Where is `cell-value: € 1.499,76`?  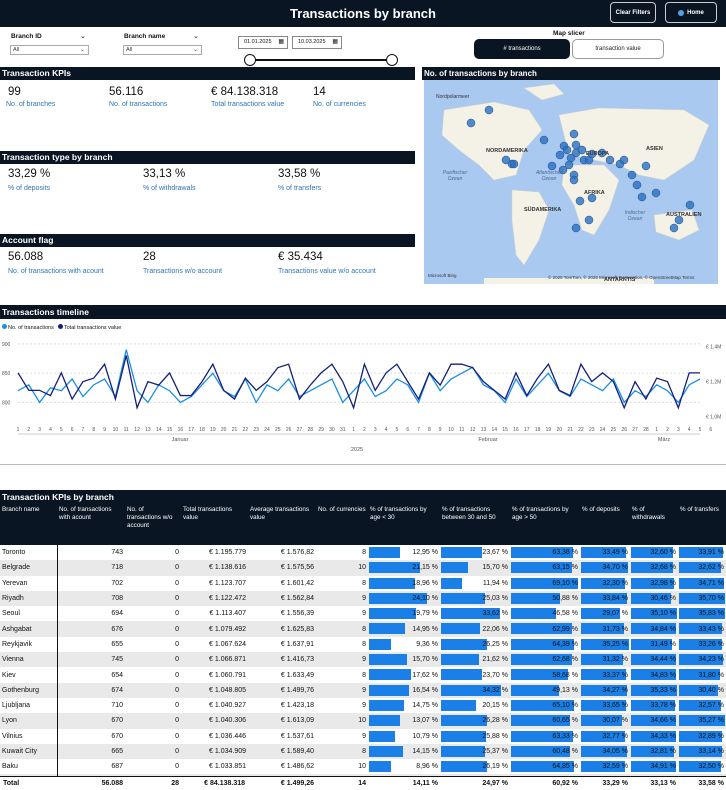
cell-value: € 1.499,76 is located at coordinates (282, 690).